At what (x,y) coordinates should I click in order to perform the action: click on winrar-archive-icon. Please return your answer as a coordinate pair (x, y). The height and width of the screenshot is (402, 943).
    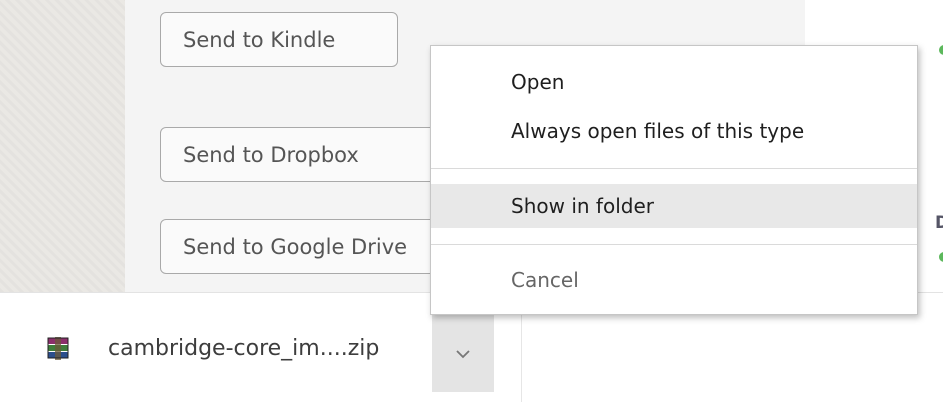
    Looking at the image, I should click on (58, 349).